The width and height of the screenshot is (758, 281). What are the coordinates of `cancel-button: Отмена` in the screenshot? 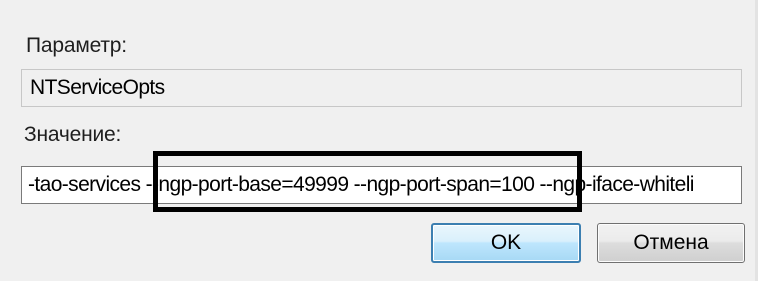 It's located at (671, 243).